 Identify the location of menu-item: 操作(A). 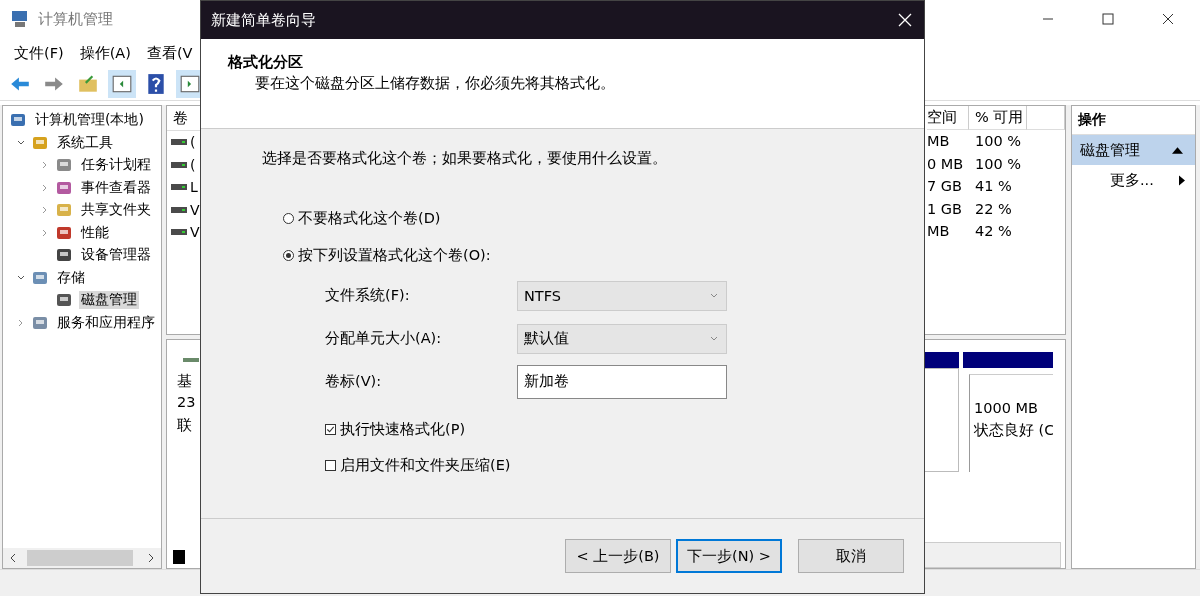
(105, 53).